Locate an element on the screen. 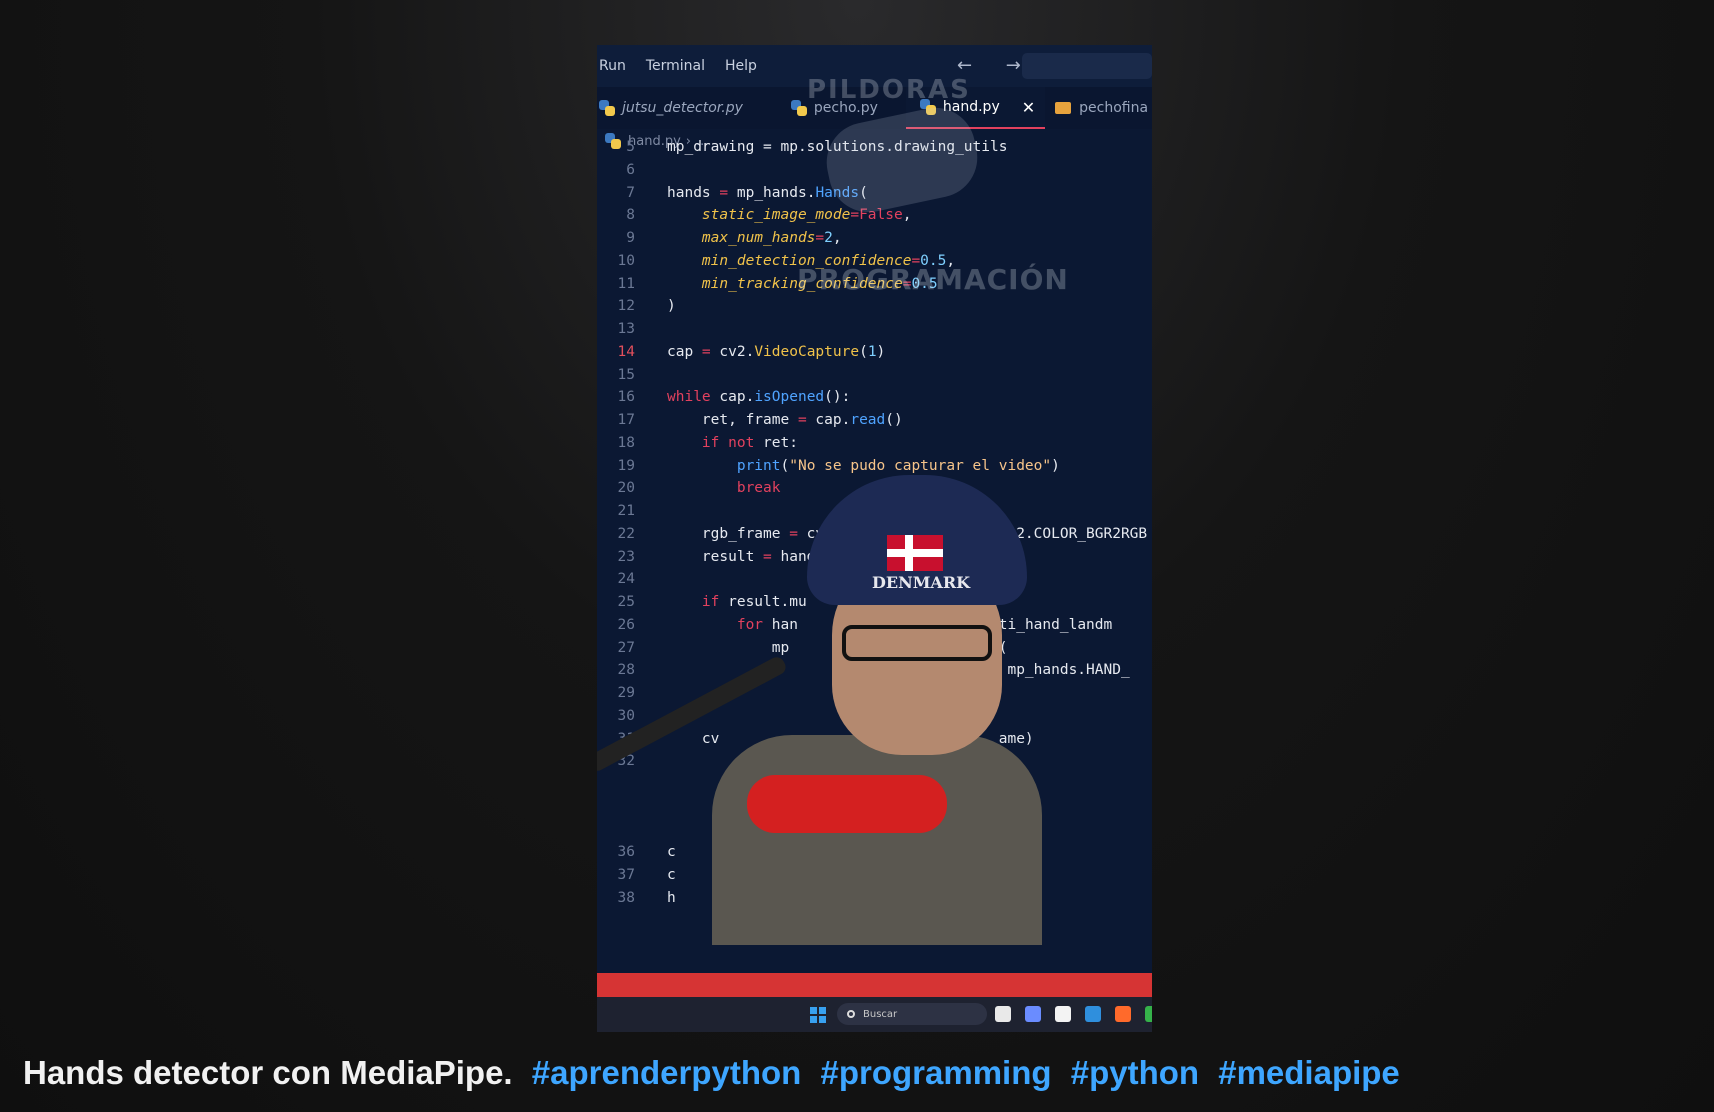  beanie-text: DENMARK is located at coordinates (921, 582).